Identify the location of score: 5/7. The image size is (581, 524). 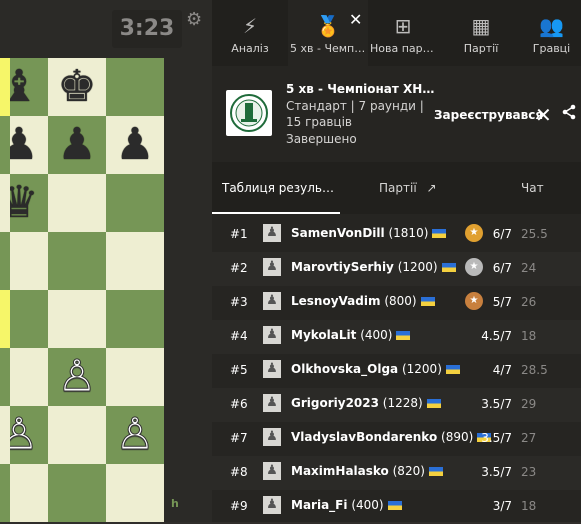
(502, 302).